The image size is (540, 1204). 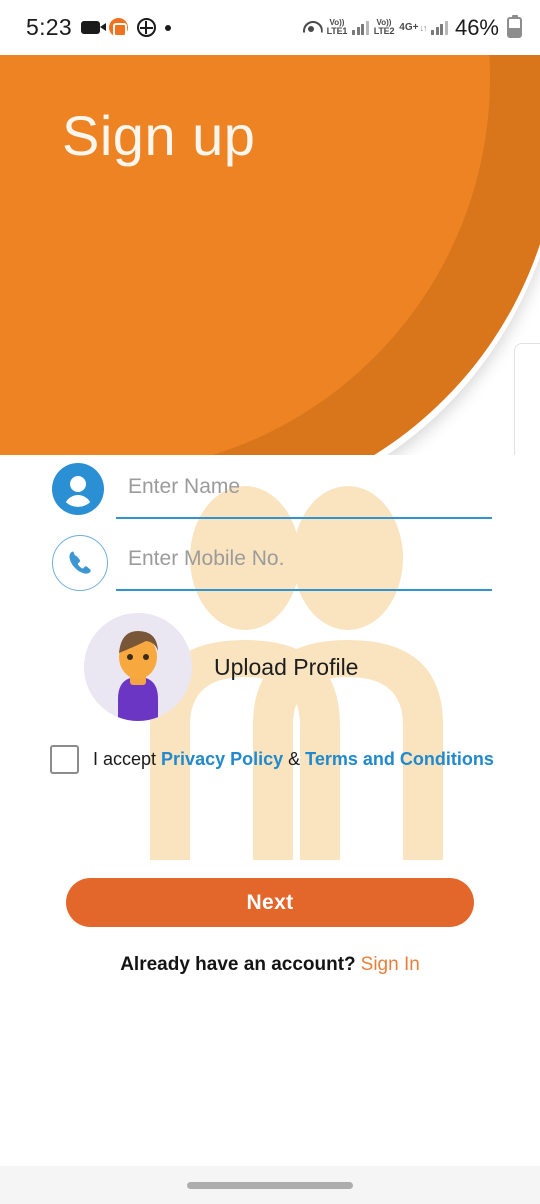 I want to click on wifi-calling-icon, so click(x=312, y=28).